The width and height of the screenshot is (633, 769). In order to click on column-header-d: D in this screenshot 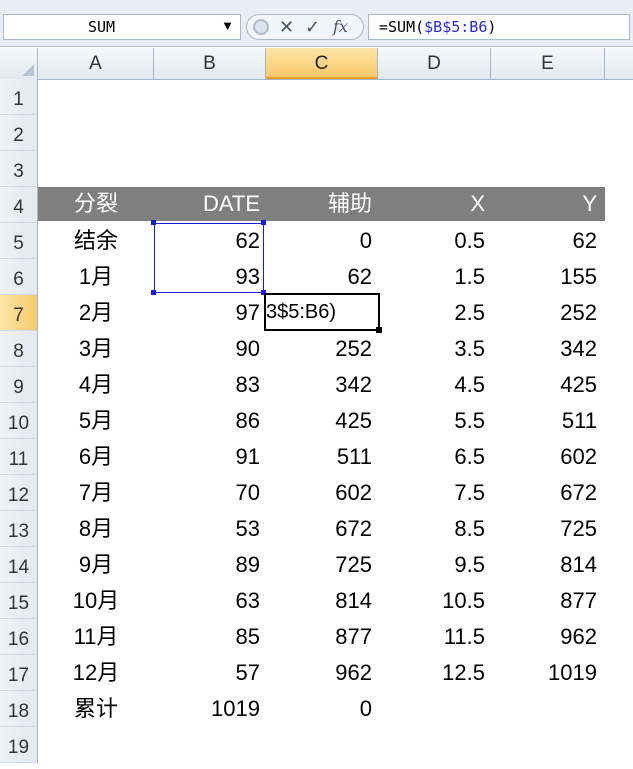, I will do `click(434, 63)`.